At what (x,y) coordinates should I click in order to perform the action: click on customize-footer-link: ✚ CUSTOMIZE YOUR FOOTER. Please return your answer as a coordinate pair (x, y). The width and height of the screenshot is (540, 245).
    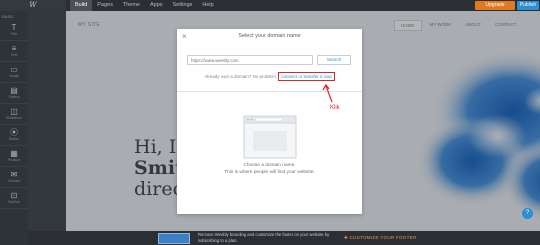
    Looking at the image, I should click on (380, 238).